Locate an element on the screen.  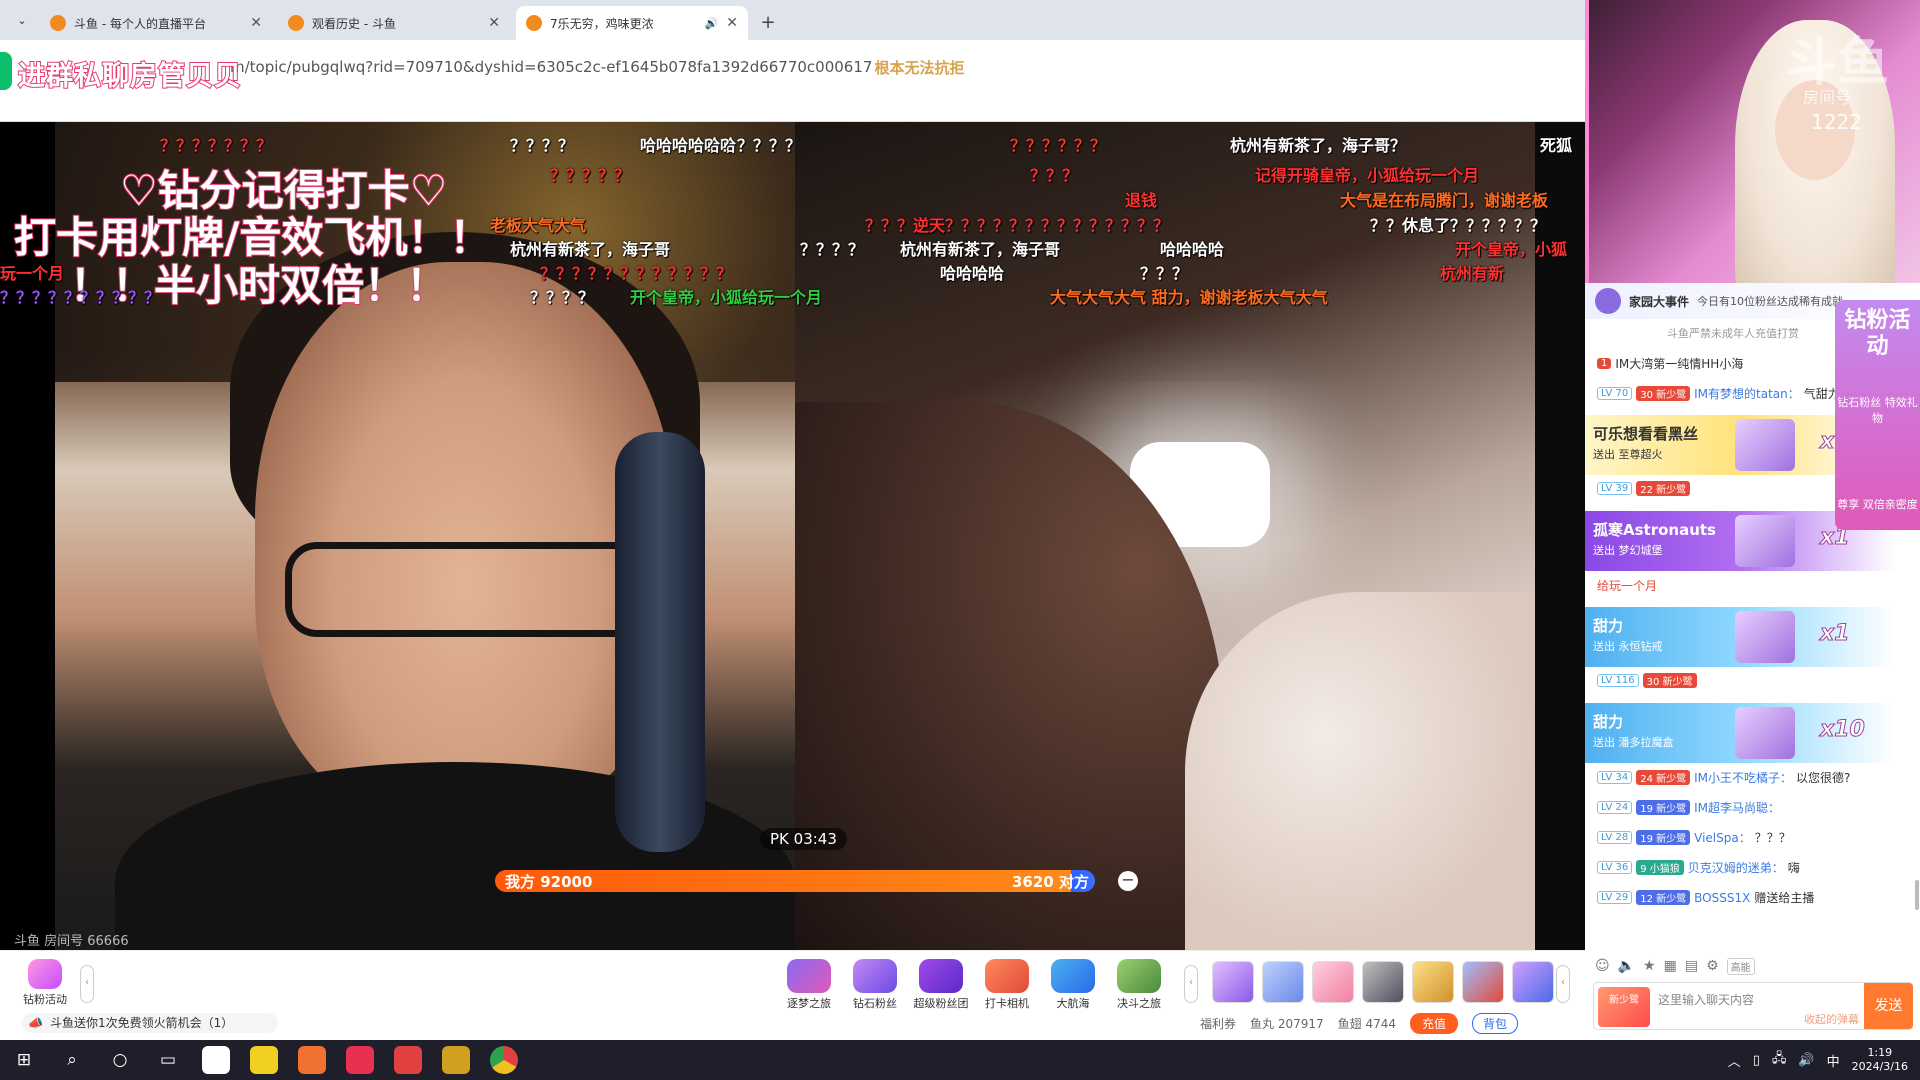
feature-diamond-fans: 钻石粉丝 is located at coordinates (875, 985).